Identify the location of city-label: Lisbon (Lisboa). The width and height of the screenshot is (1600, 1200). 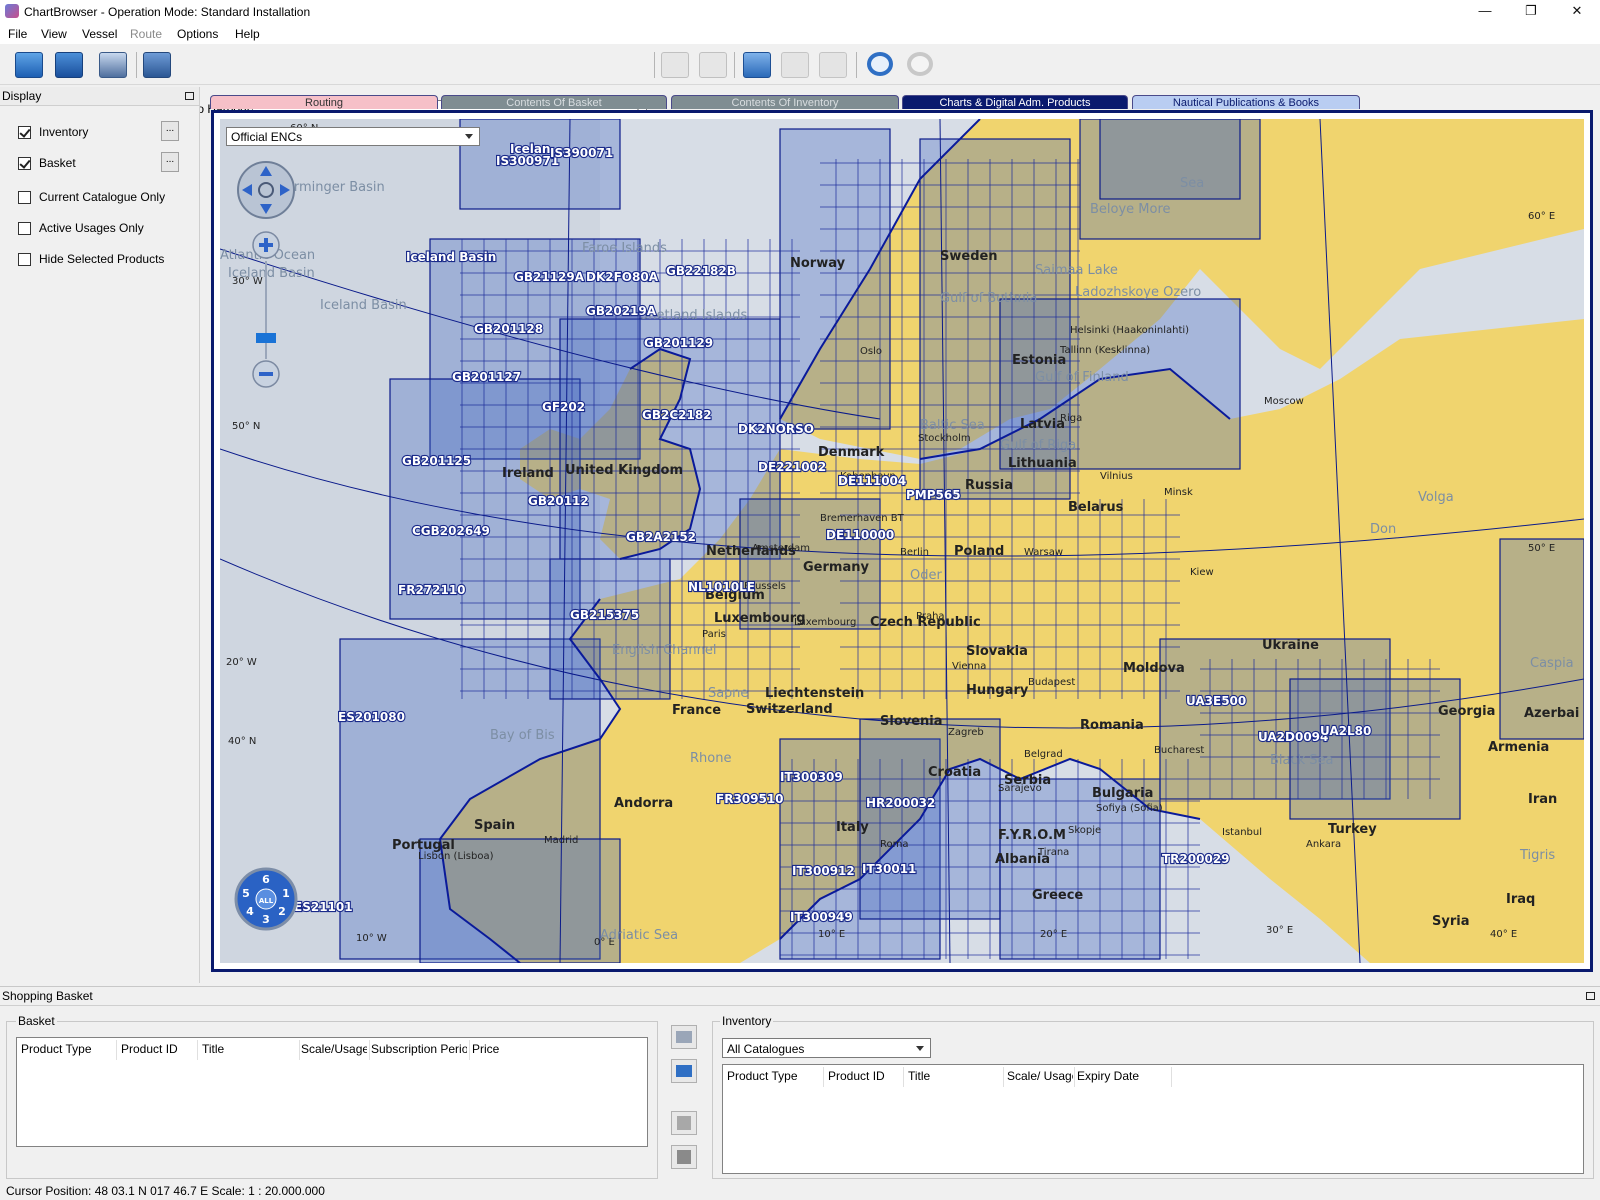
(456, 856).